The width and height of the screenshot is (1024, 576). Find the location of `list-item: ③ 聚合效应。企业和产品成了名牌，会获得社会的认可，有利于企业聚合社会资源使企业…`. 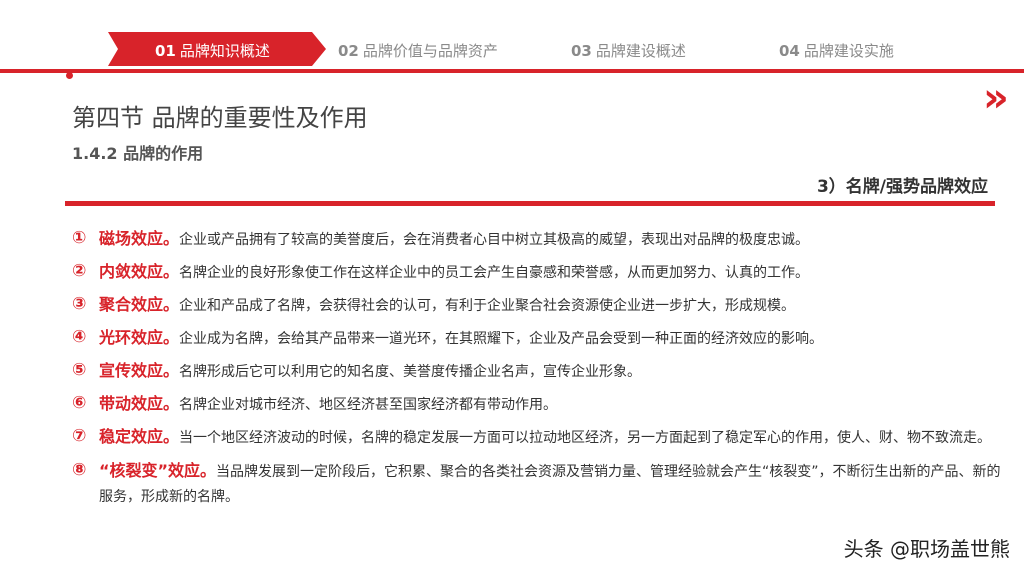

list-item: ③ 聚合效应。企业和产品成了名牌，会获得社会的认可，有利于企业聚合社会资源使企业… is located at coordinates (538, 305).